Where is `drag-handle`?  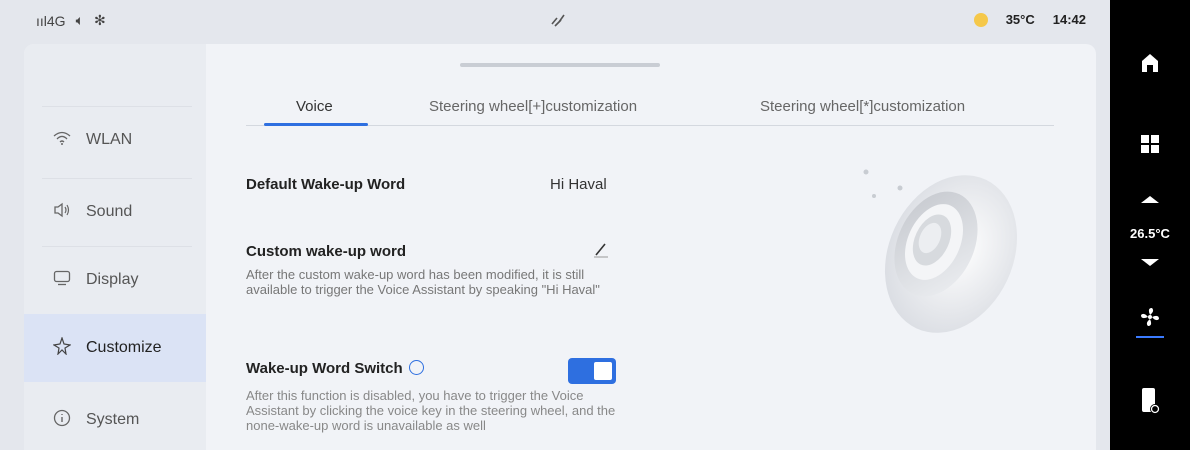 drag-handle is located at coordinates (560, 65).